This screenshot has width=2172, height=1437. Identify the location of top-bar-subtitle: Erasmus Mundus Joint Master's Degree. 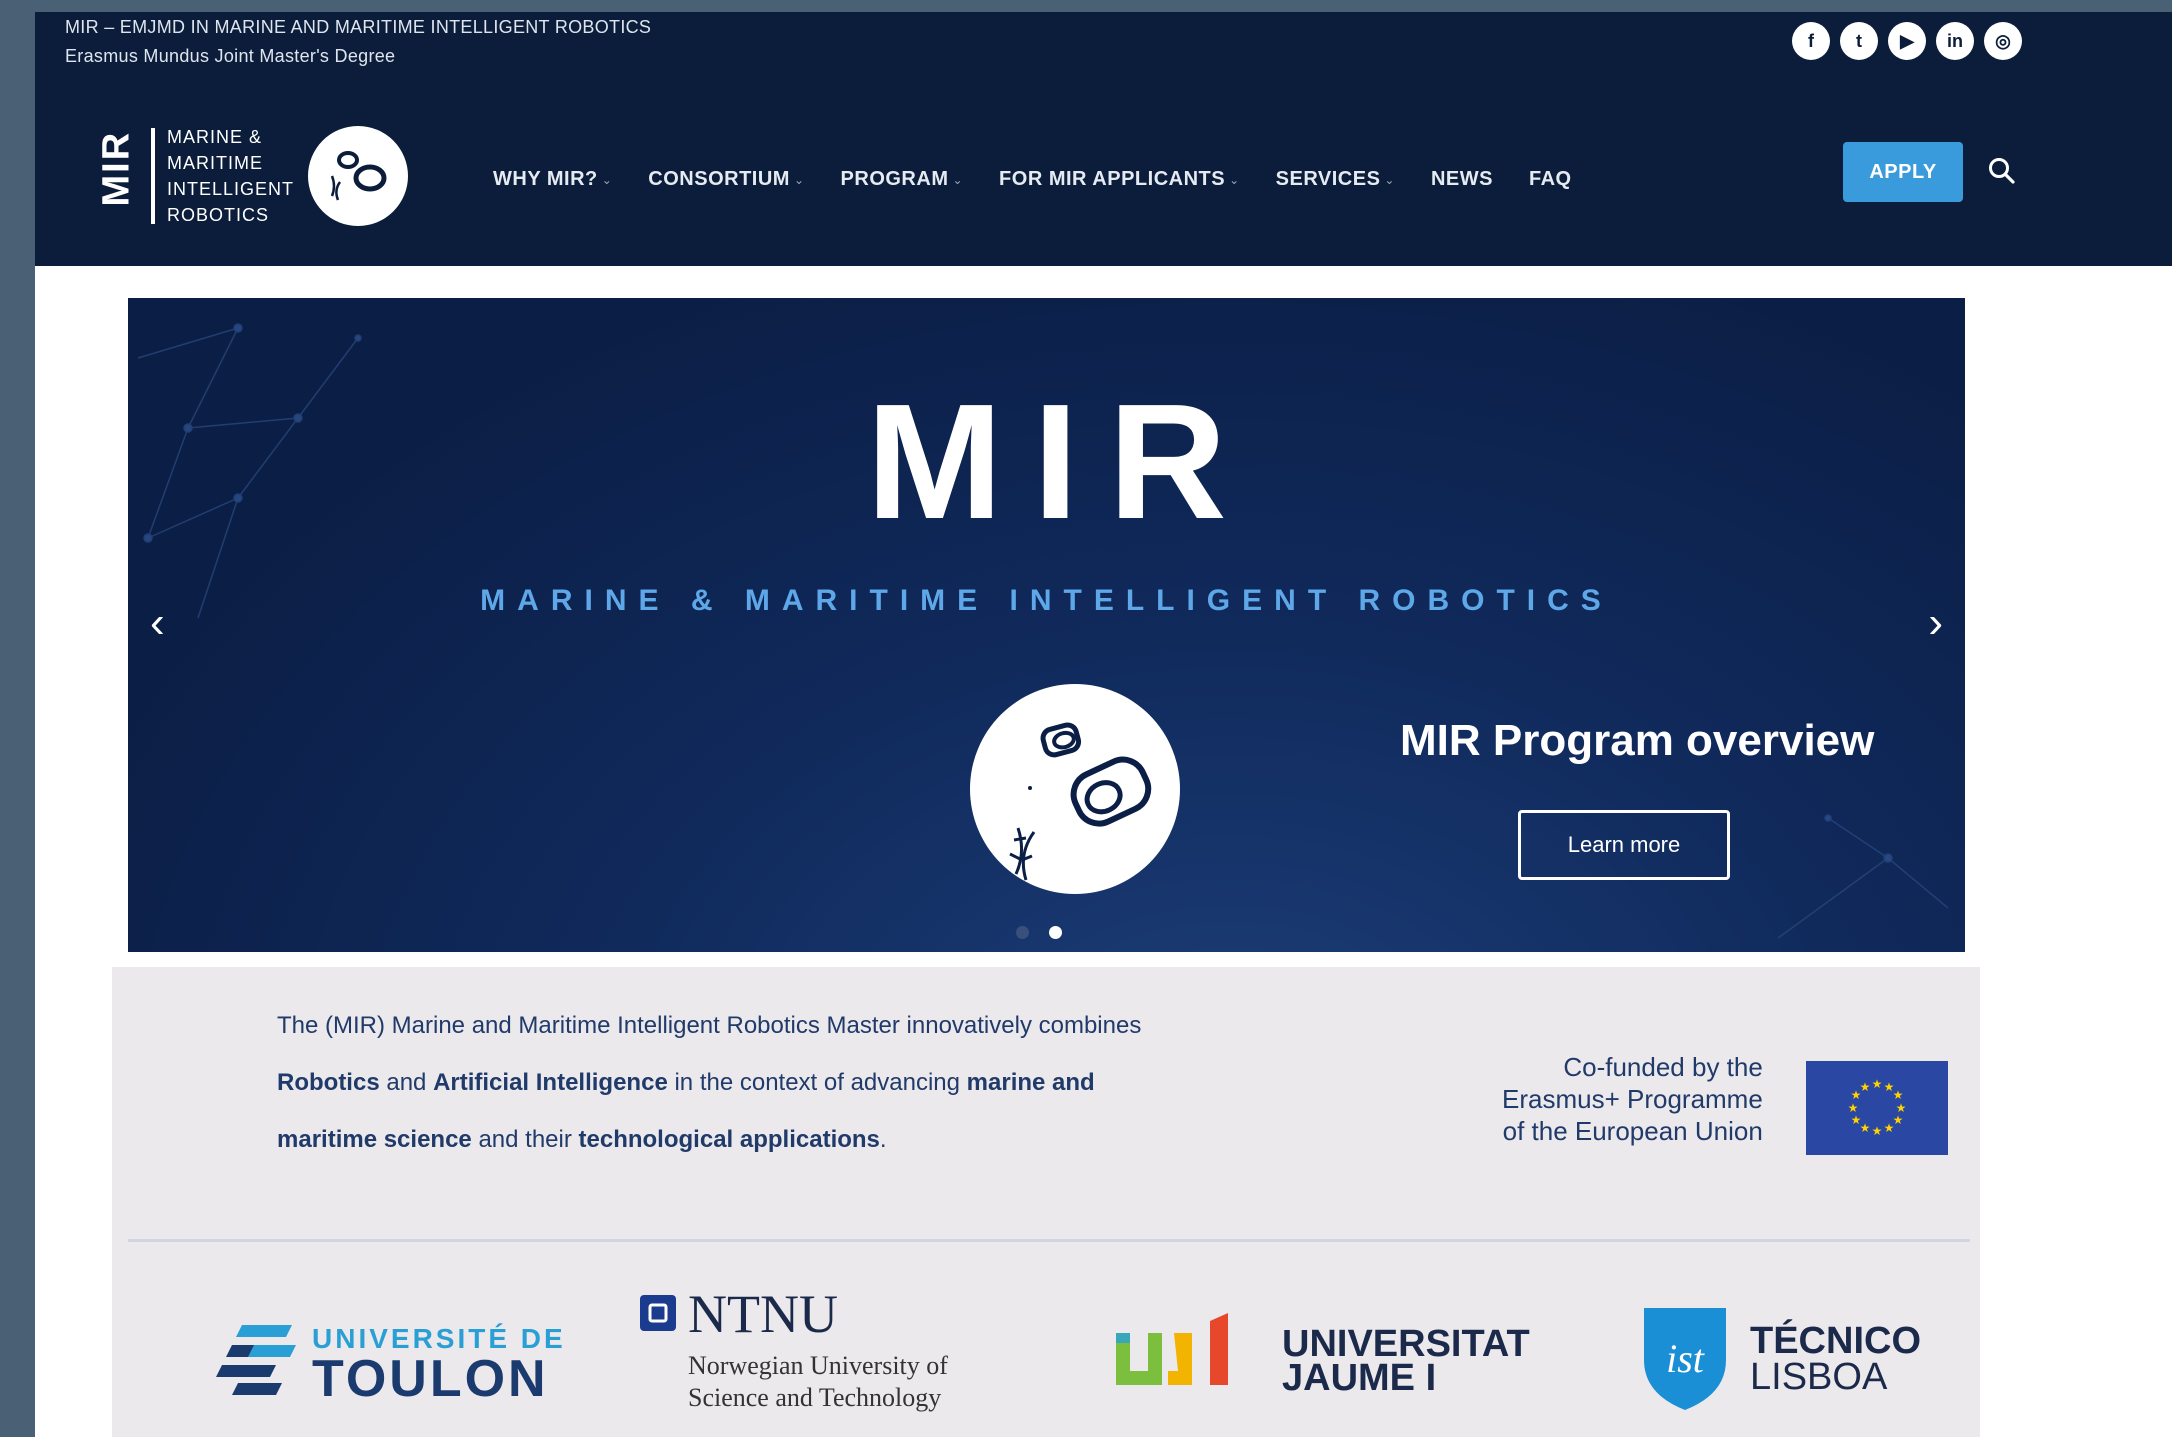
(230, 56).